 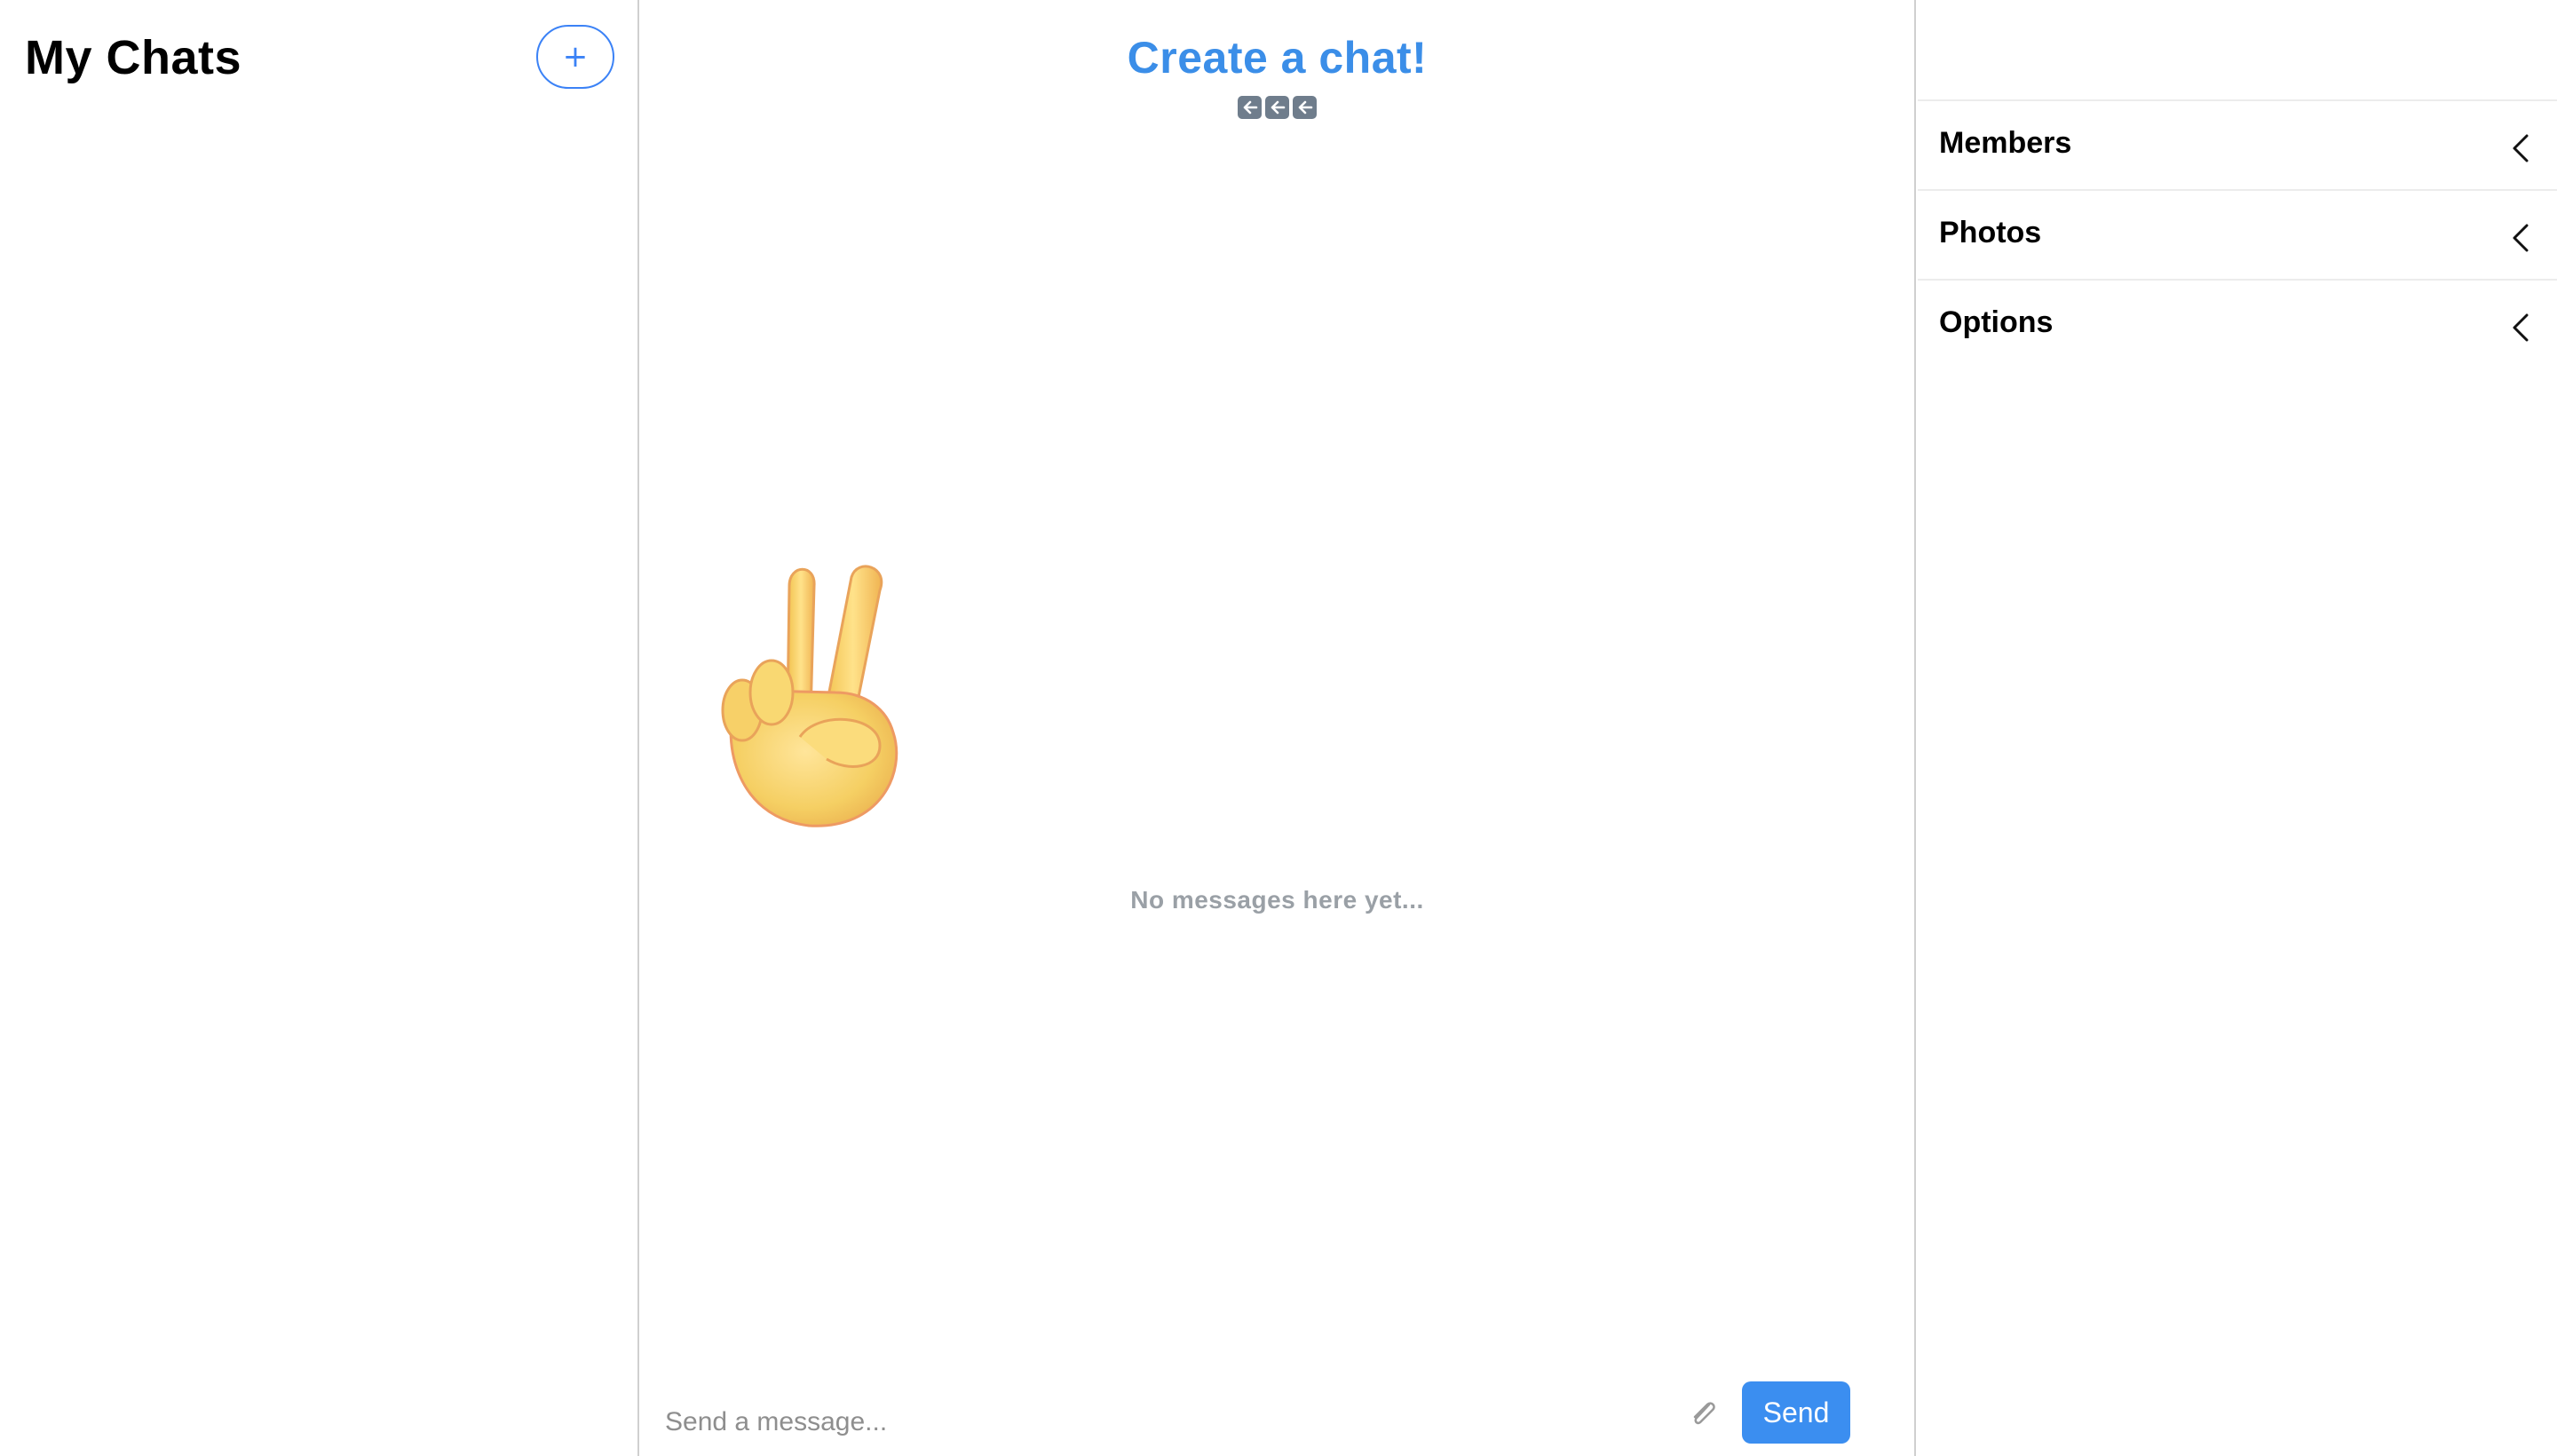 I want to click on options-section: Options, so click(x=2237, y=325).